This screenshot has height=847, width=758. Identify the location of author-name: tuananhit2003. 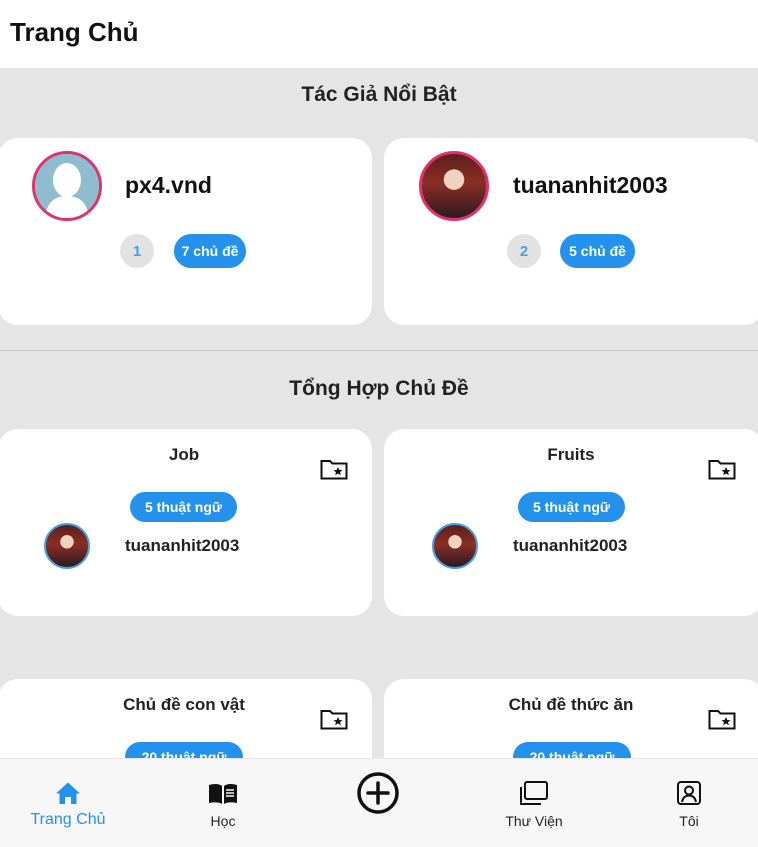
(590, 185).